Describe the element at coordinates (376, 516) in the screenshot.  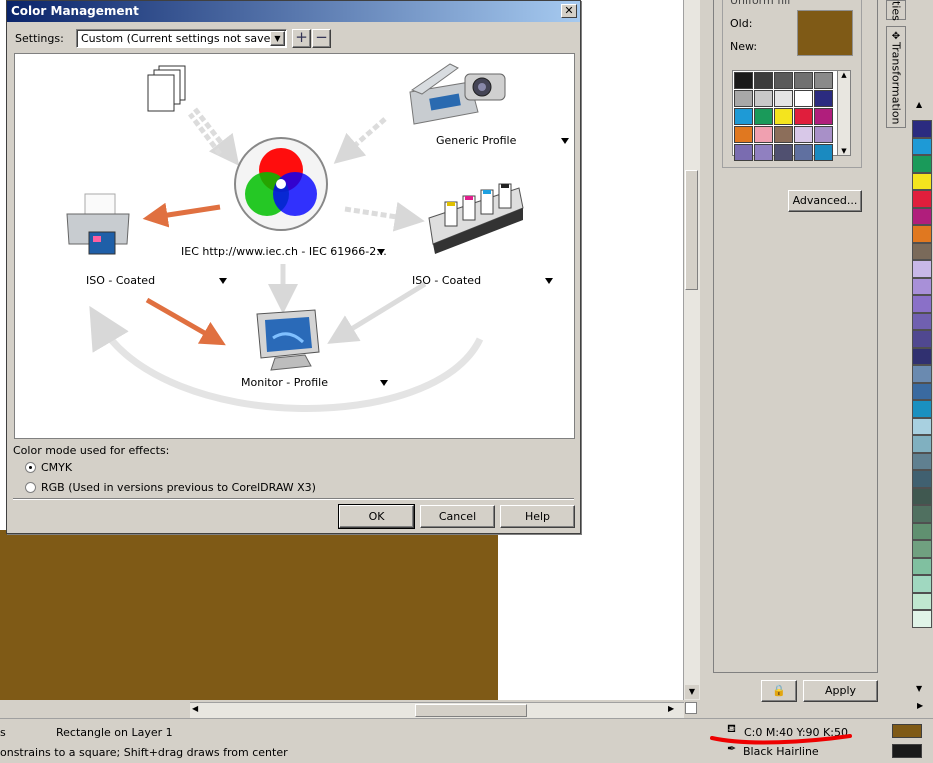
I see `ok-button: OK` at that location.